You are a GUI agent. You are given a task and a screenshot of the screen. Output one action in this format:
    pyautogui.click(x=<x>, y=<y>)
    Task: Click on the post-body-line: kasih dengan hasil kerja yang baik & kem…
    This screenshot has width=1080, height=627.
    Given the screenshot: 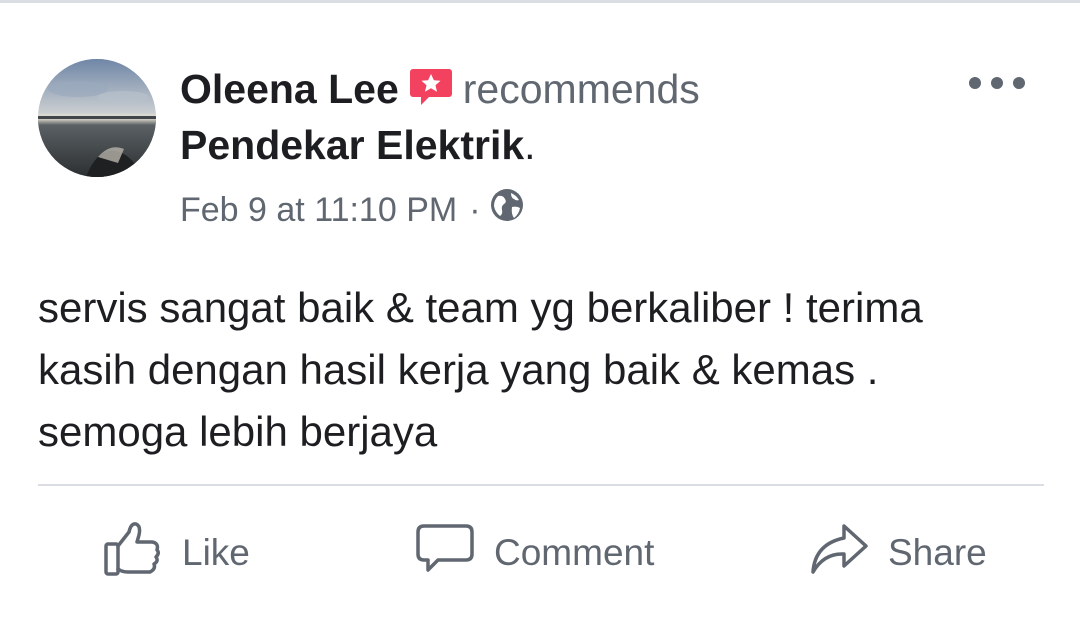 What is the action you would take?
    pyautogui.click(x=458, y=369)
    